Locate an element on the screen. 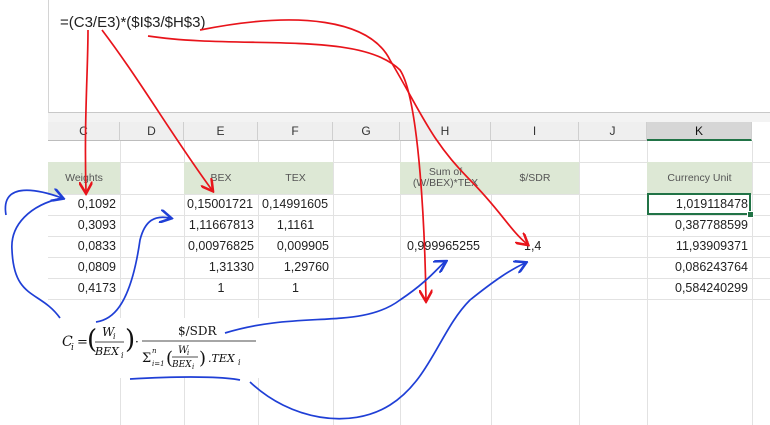 This screenshot has height=425, width=770. column-header-e: E is located at coordinates (221, 131).